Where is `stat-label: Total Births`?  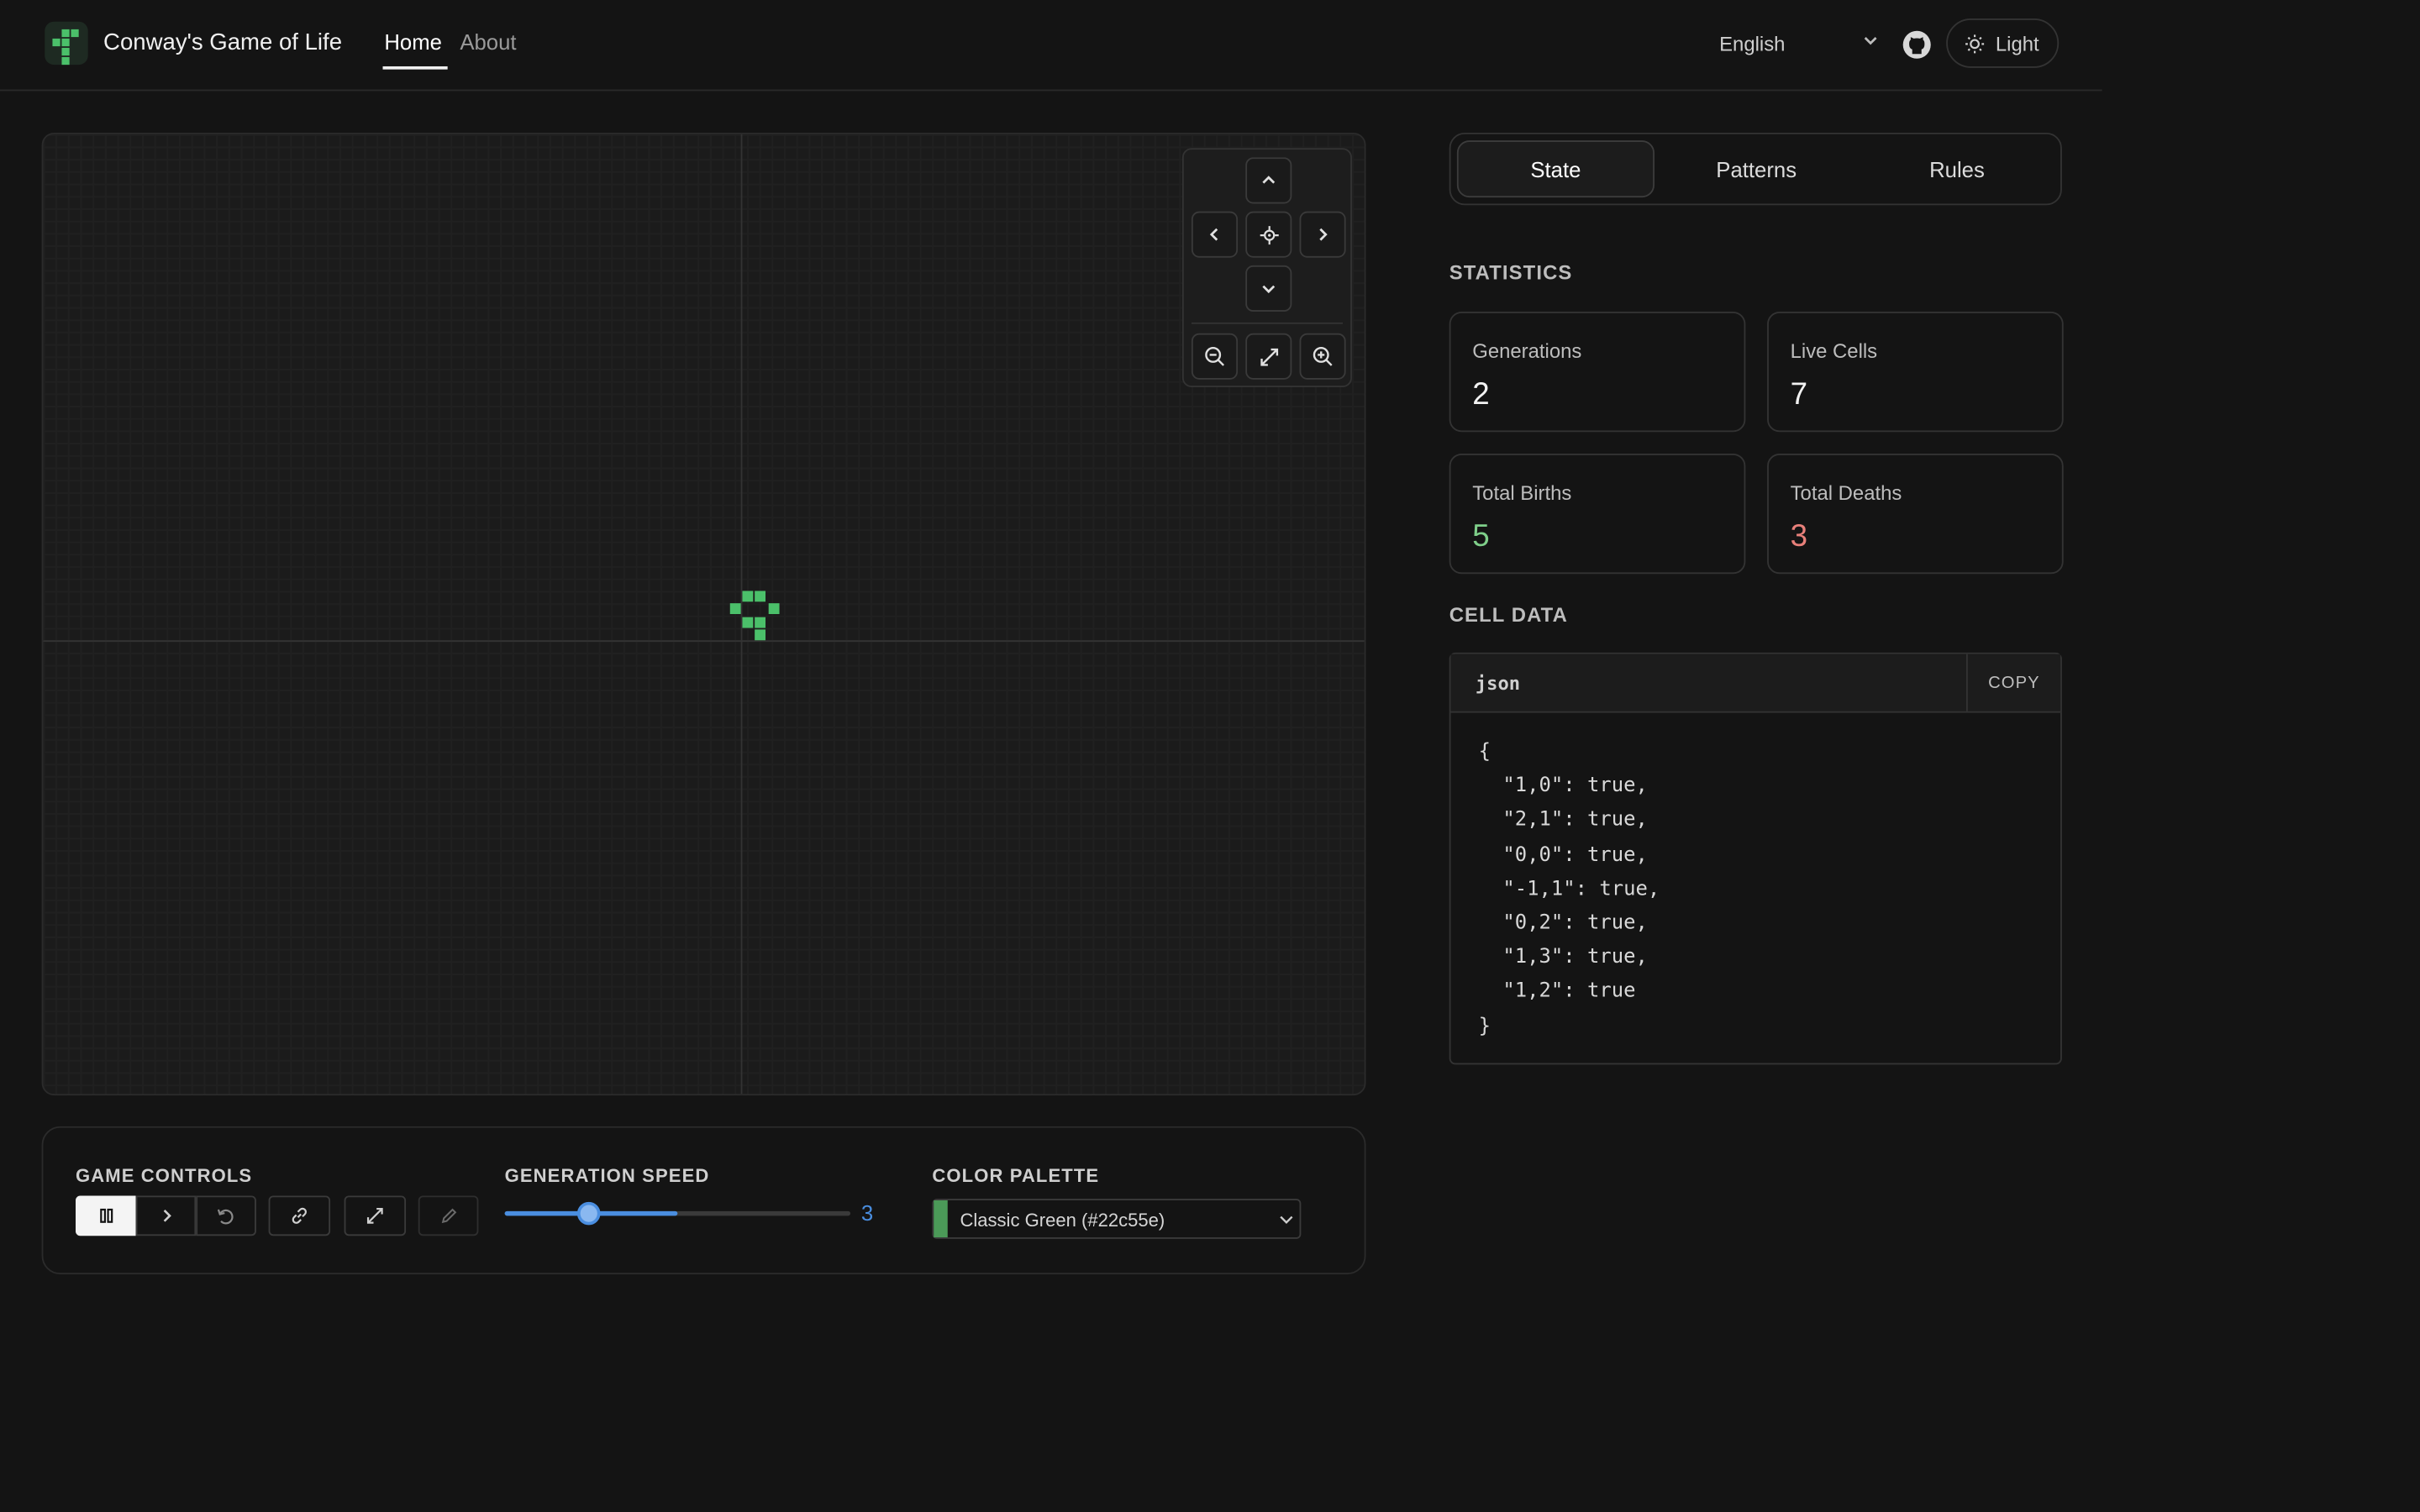 stat-label: Total Births is located at coordinates (1522, 493).